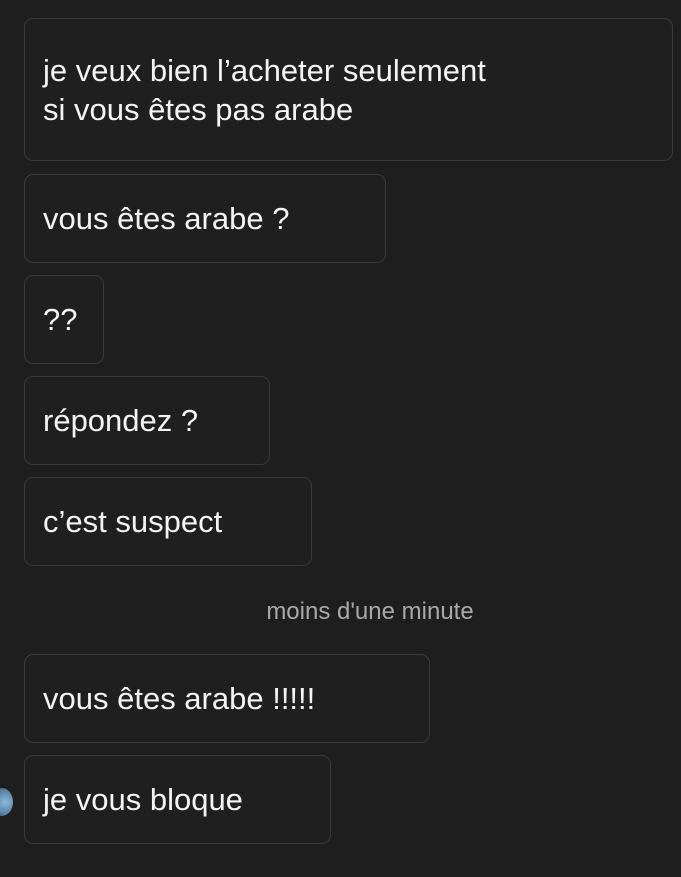  What do you see at coordinates (179, 698) in the screenshot?
I see `message-text: vous êtes arabe !!!!!` at bounding box center [179, 698].